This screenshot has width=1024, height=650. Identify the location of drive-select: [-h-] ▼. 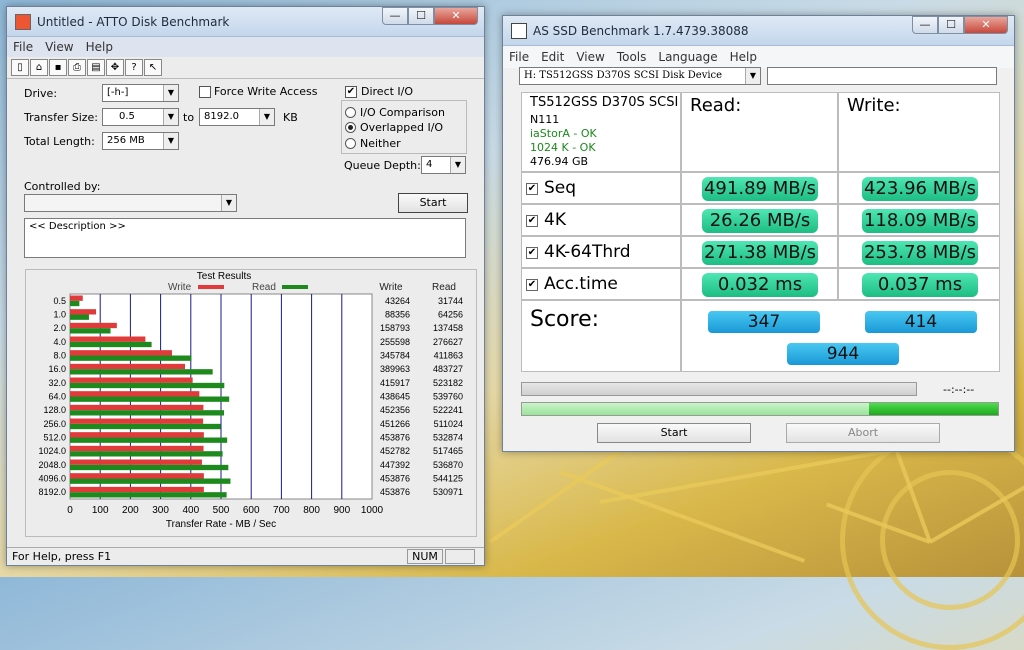
(140, 93).